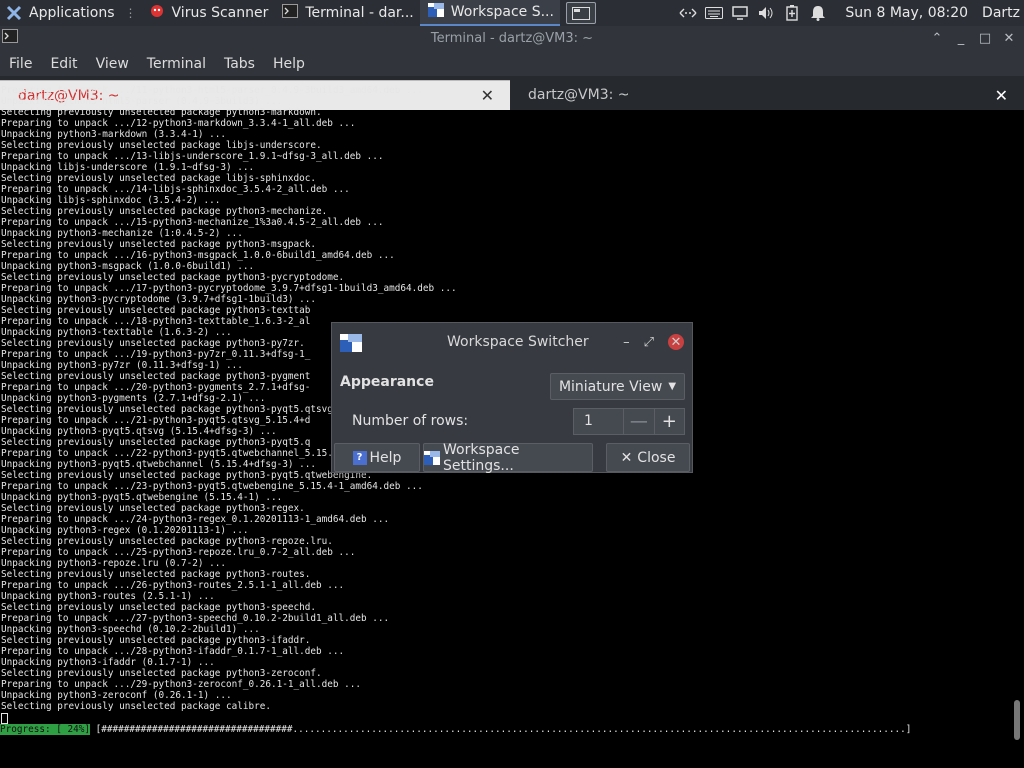  I want to click on menu-help: Help, so click(289, 64).